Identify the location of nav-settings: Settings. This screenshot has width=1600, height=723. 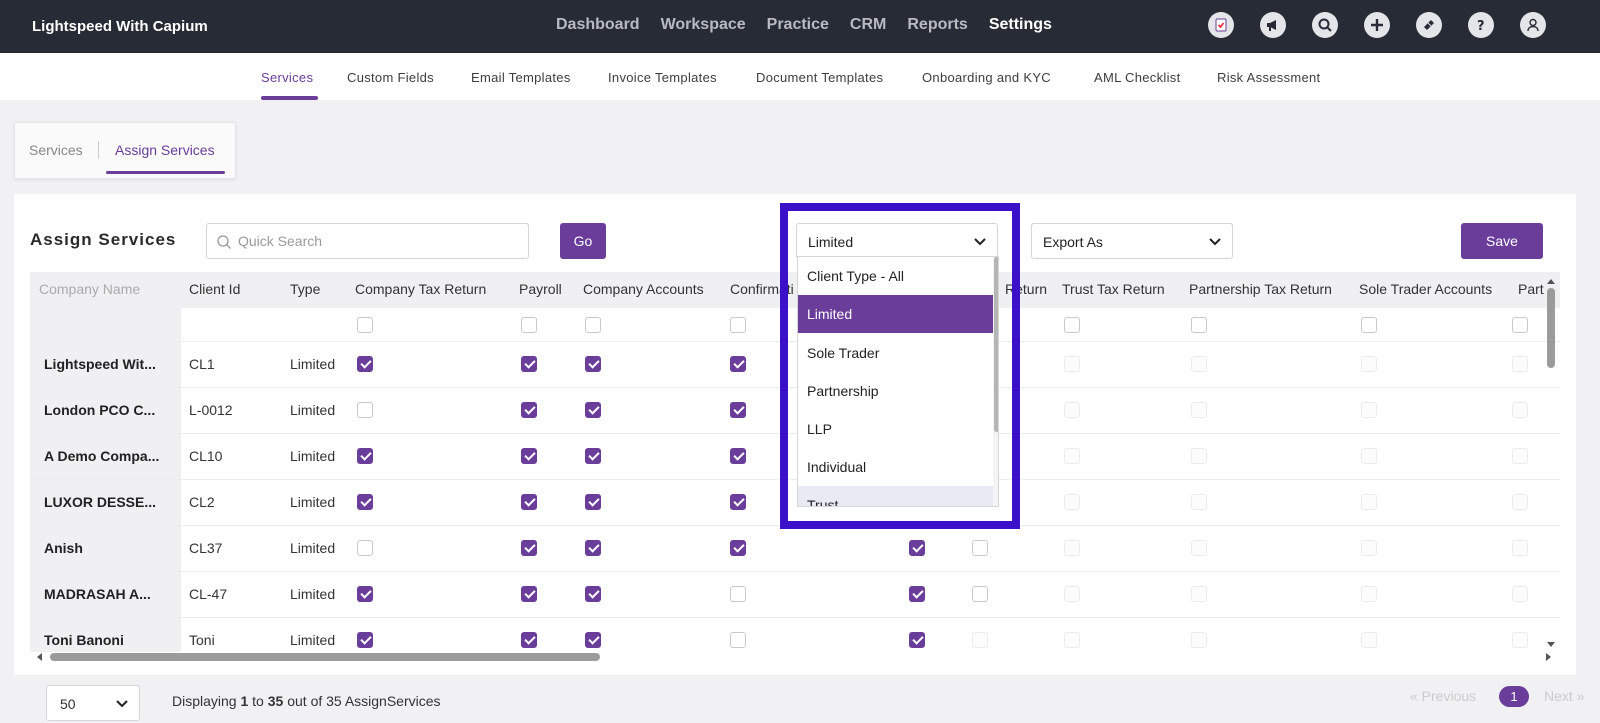
(1020, 25).